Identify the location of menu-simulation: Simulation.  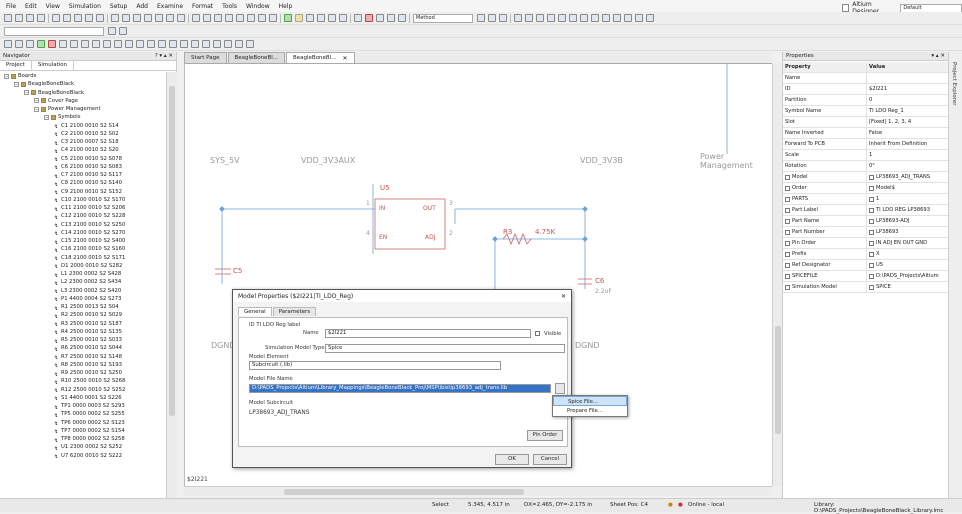
(85, 6).